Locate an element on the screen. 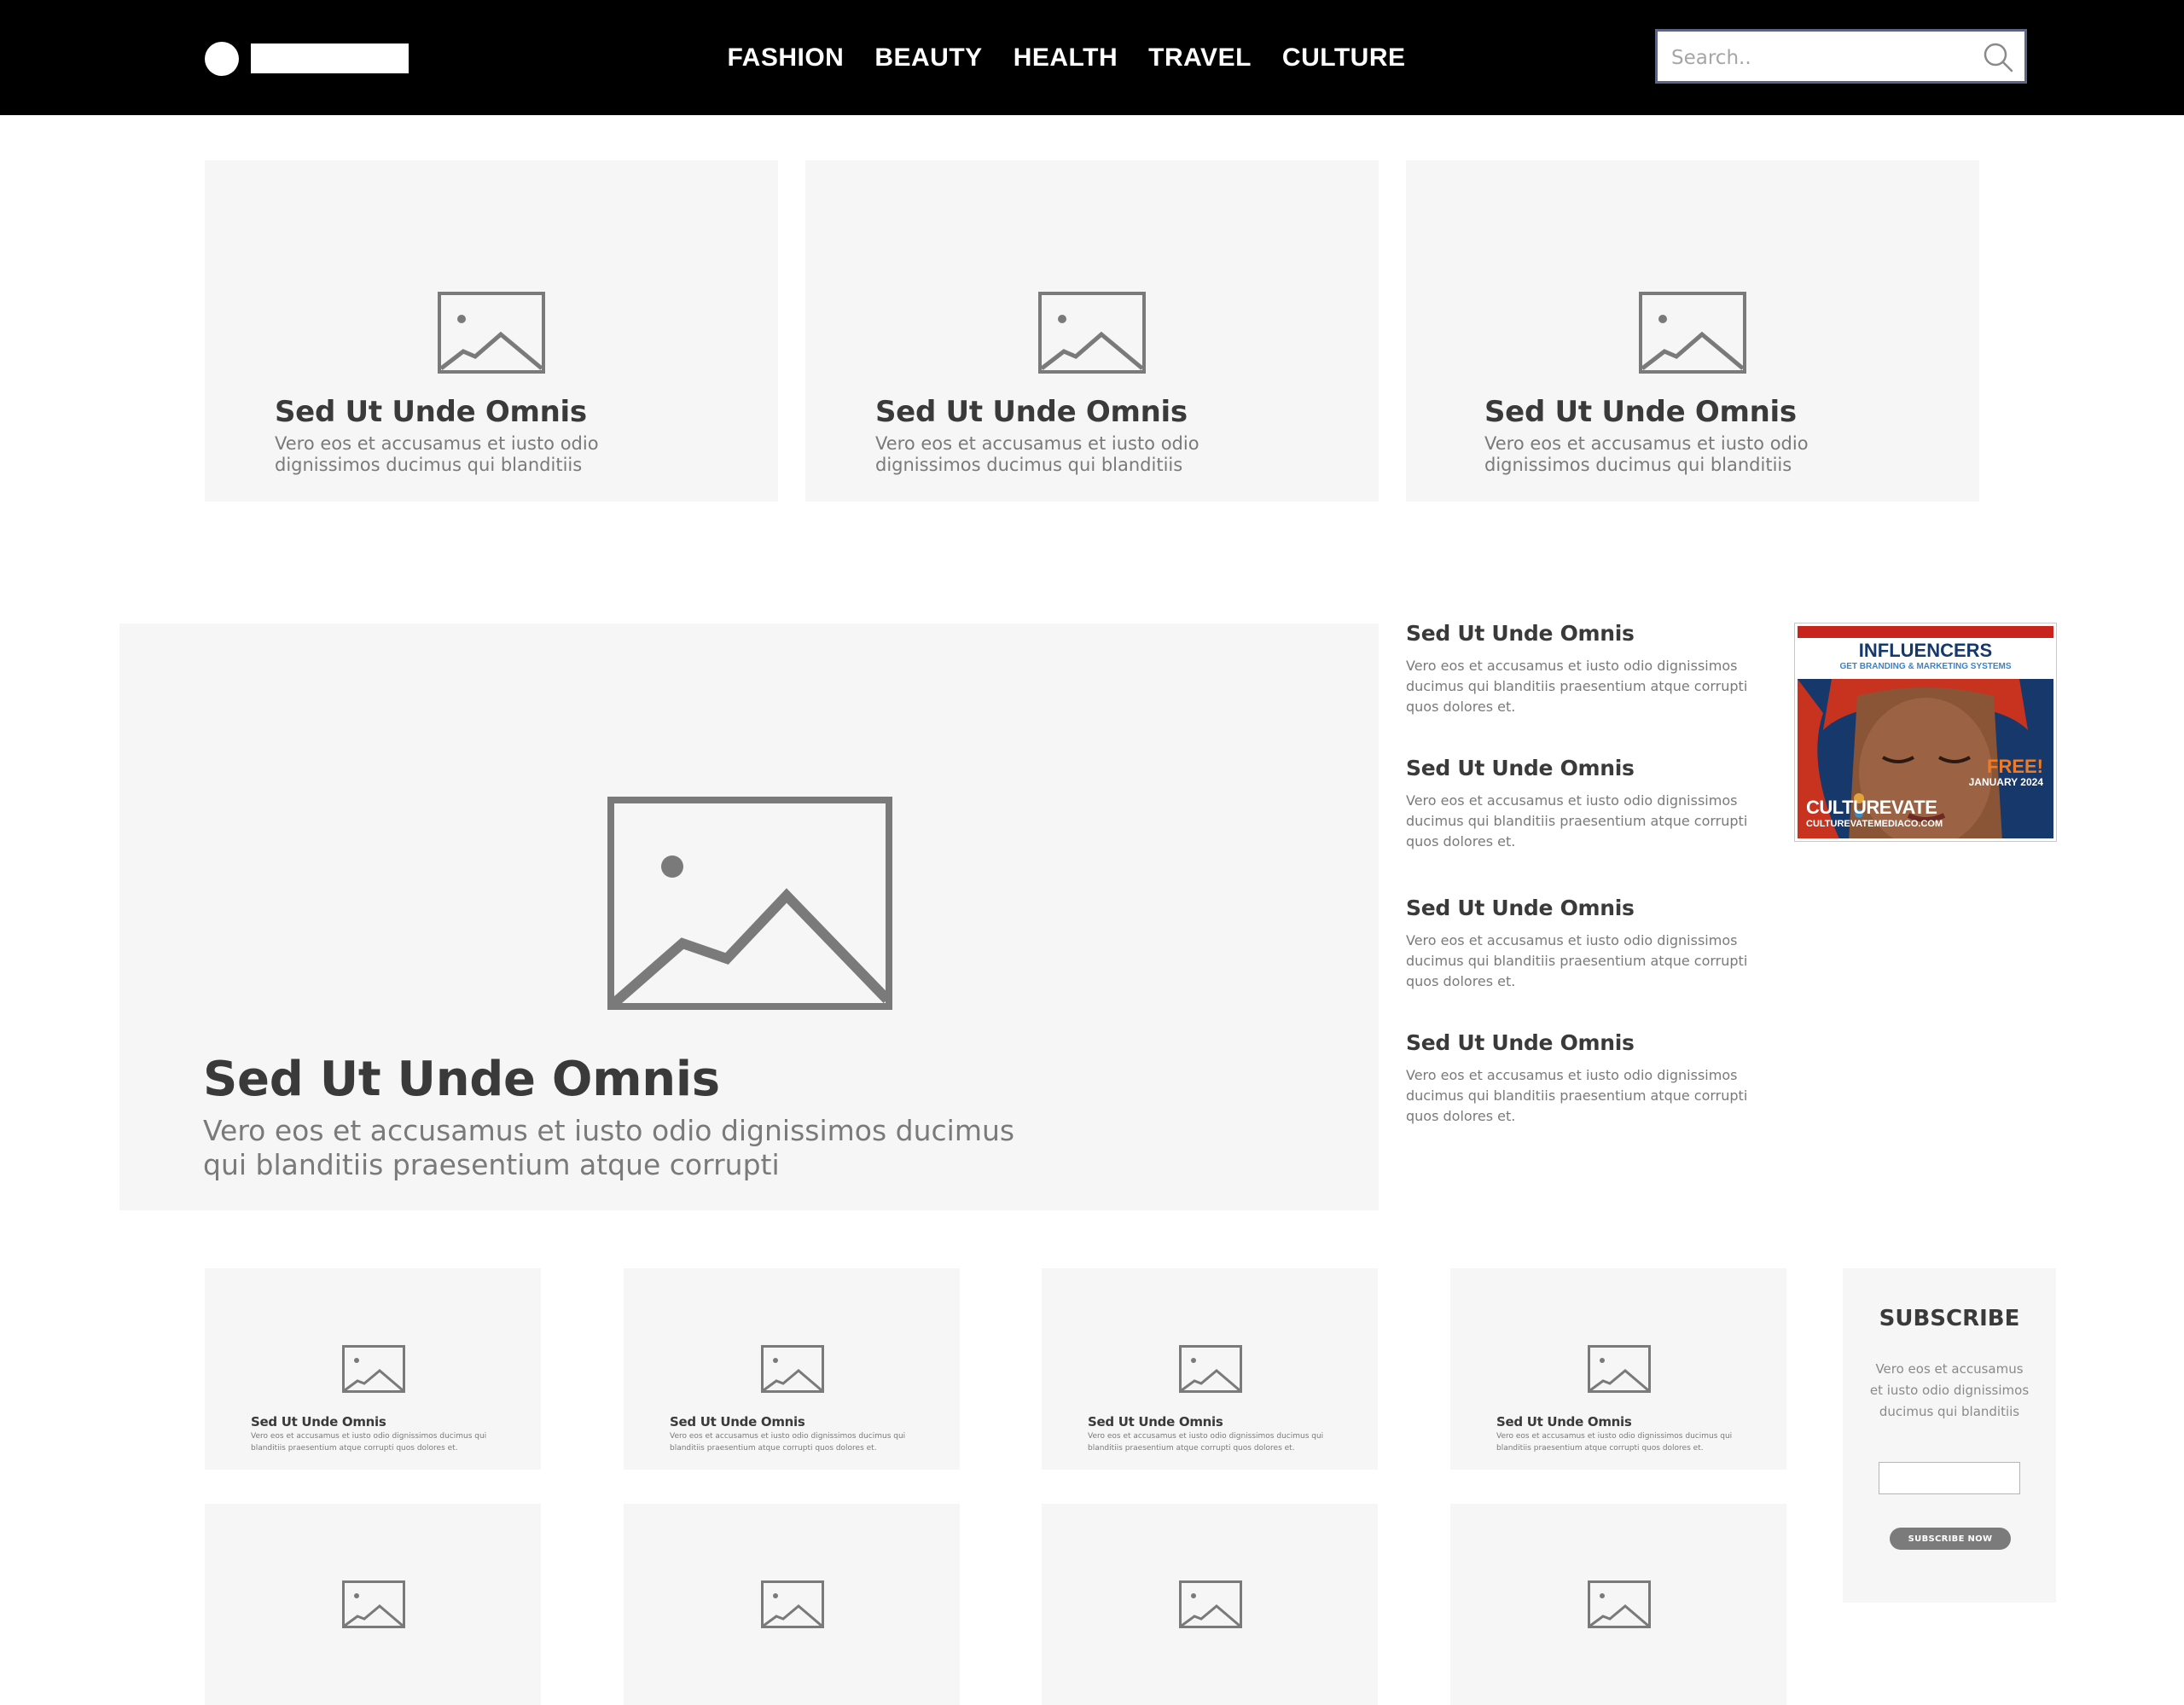 The height and width of the screenshot is (1705, 2184). ad-url: CULTUREVATEMEDIACO.COM is located at coordinates (1874, 824).